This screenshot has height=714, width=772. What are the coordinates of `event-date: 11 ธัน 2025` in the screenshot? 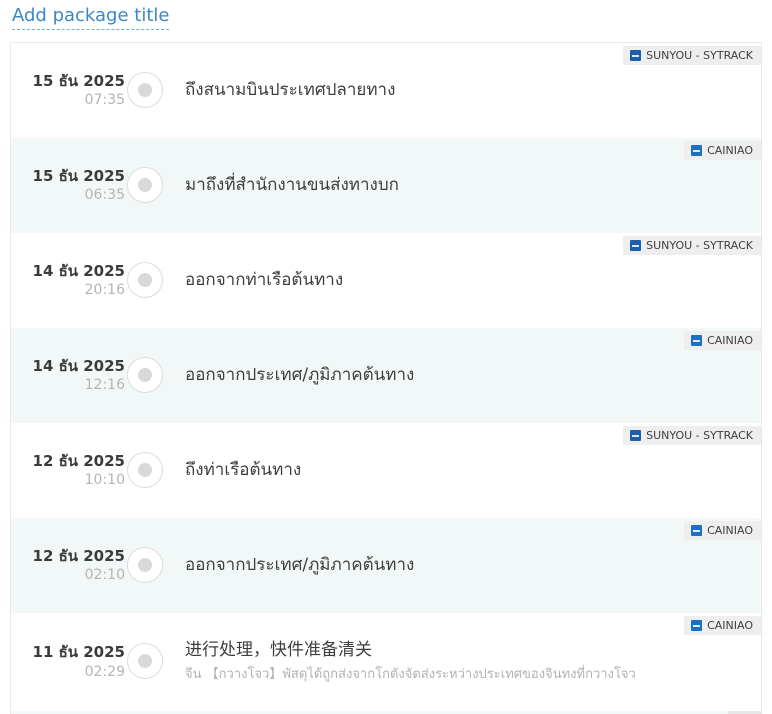 It's located at (78, 652).